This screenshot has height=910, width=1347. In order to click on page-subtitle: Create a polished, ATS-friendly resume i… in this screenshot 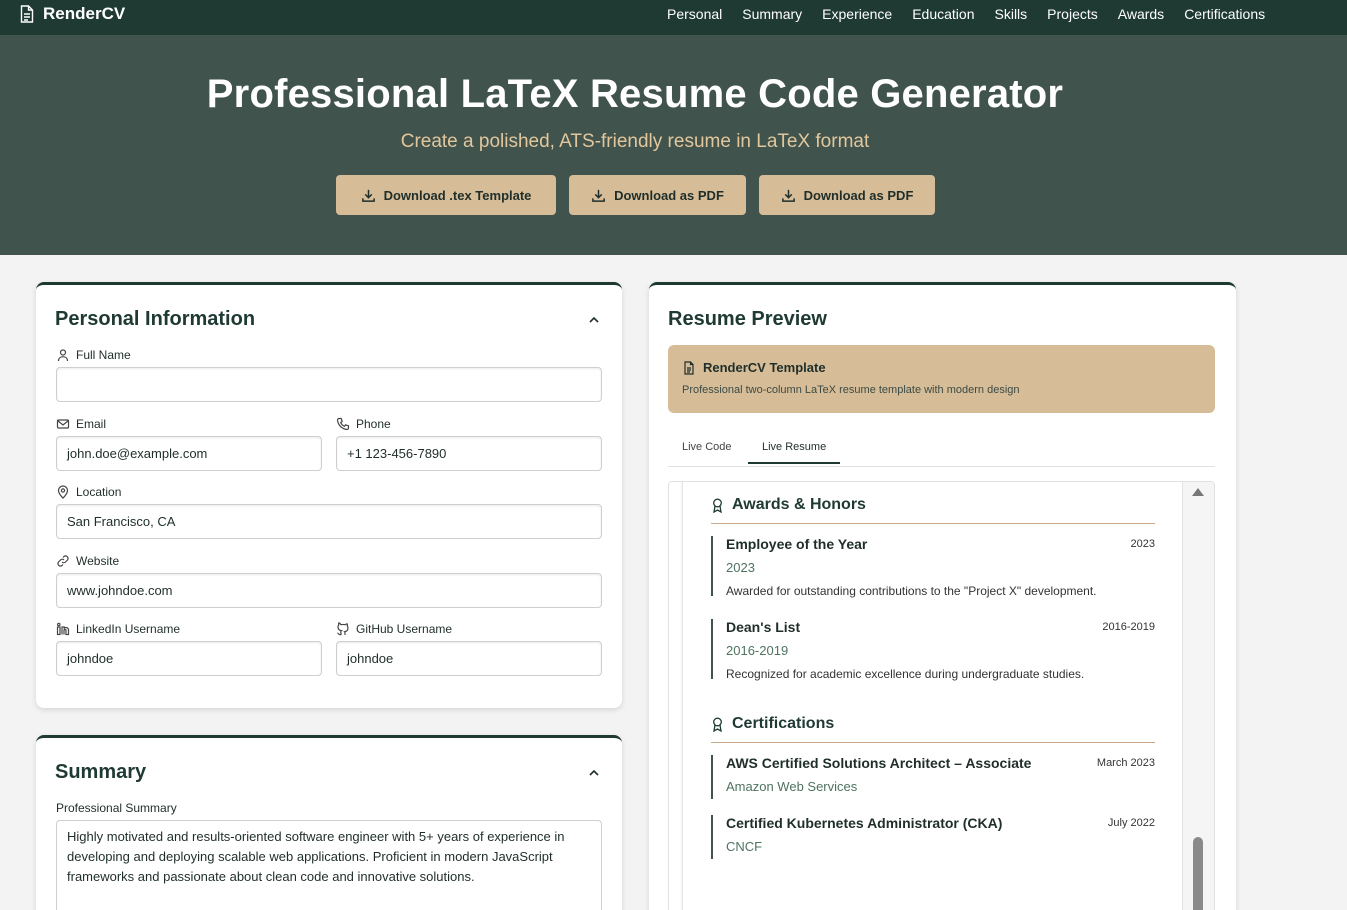, I will do `click(635, 141)`.